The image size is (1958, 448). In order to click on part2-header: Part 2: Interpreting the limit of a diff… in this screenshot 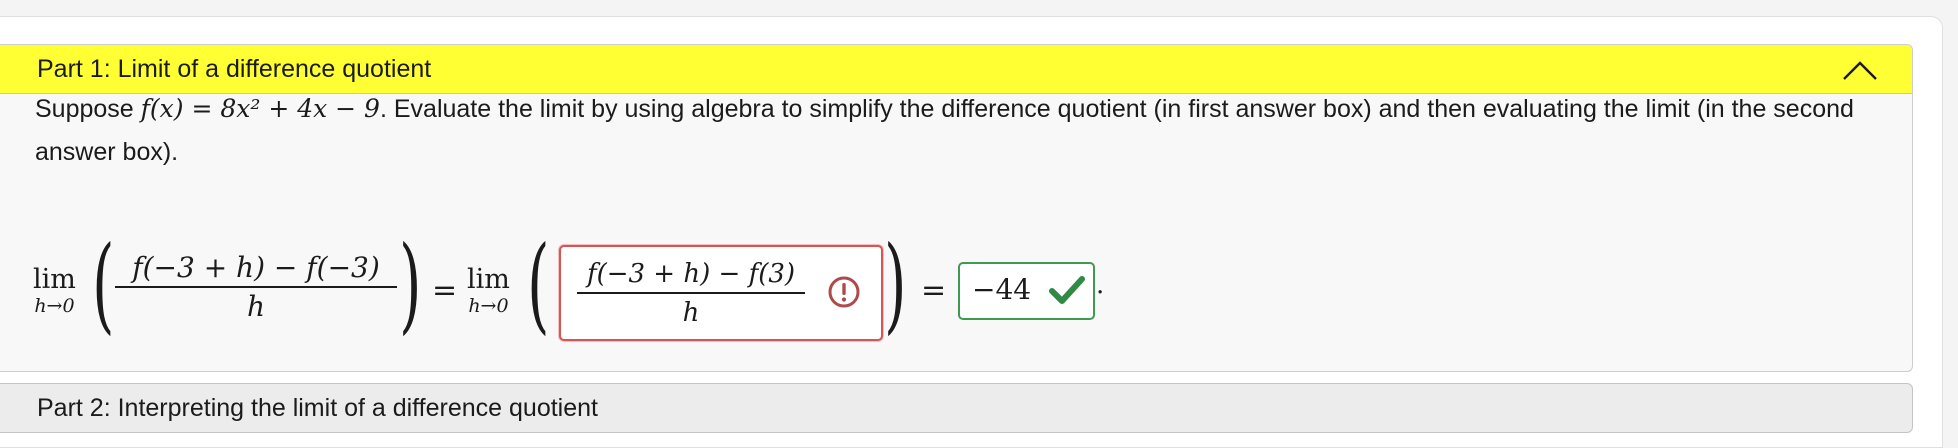, I will do `click(956, 408)`.